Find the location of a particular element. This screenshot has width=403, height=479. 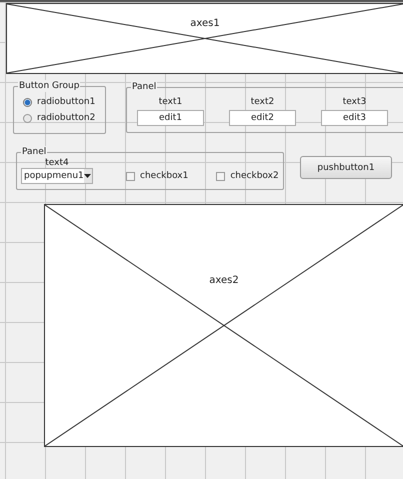

caret-icon is located at coordinates (88, 176).